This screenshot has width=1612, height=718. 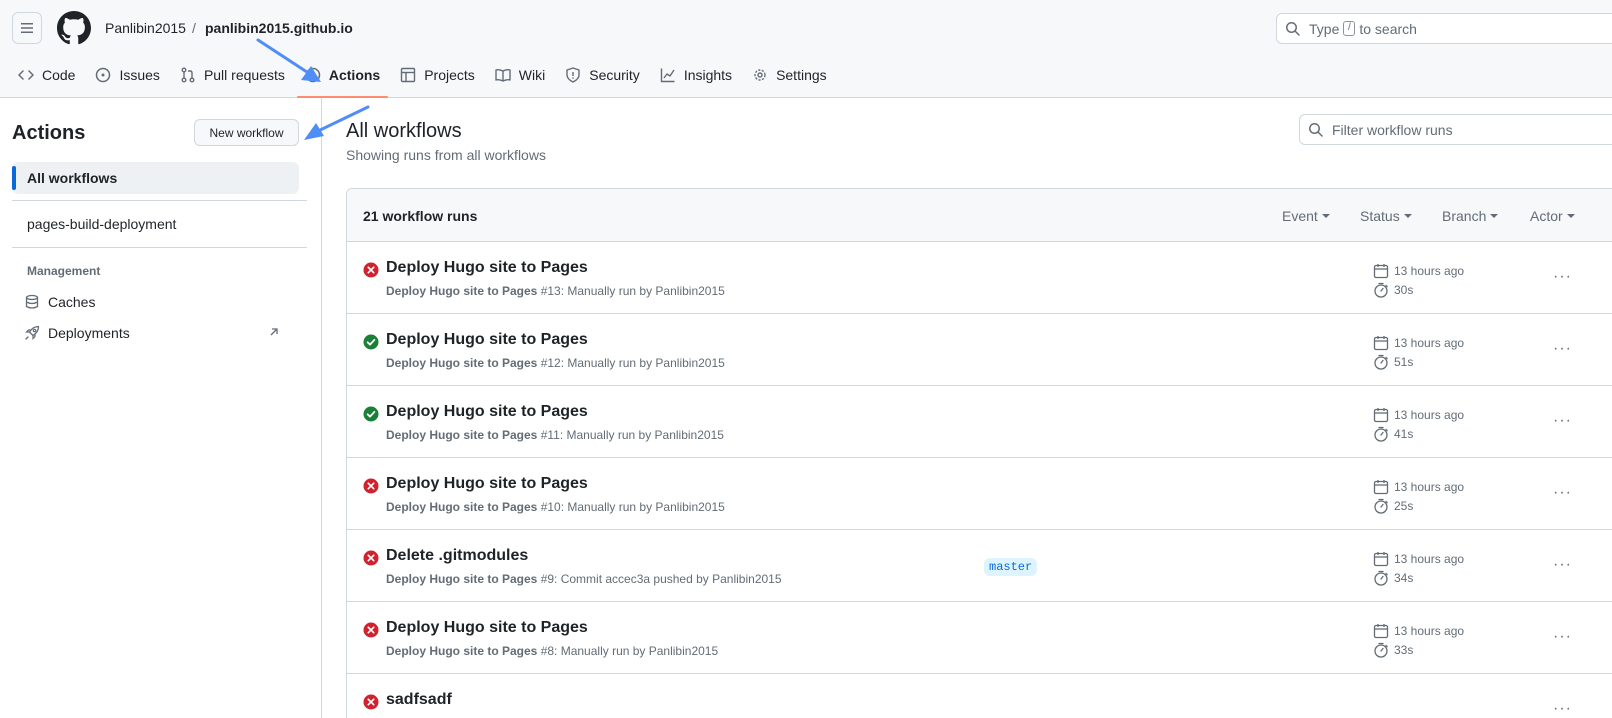 What do you see at coordinates (1011, 567) in the screenshot?
I see `branch-badge: master` at bounding box center [1011, 567].